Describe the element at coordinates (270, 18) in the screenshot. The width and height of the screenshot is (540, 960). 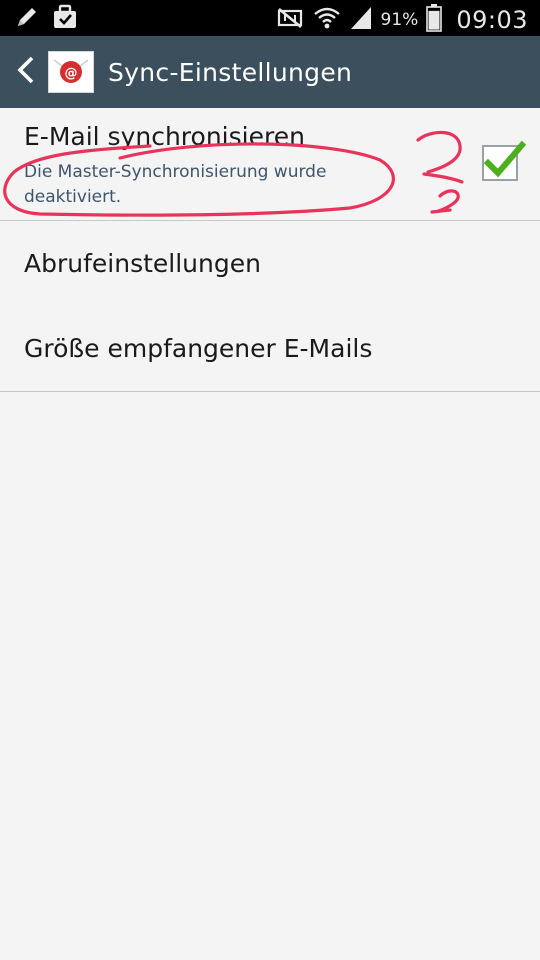
I see `status-bar: 91% 09:03` at that location.